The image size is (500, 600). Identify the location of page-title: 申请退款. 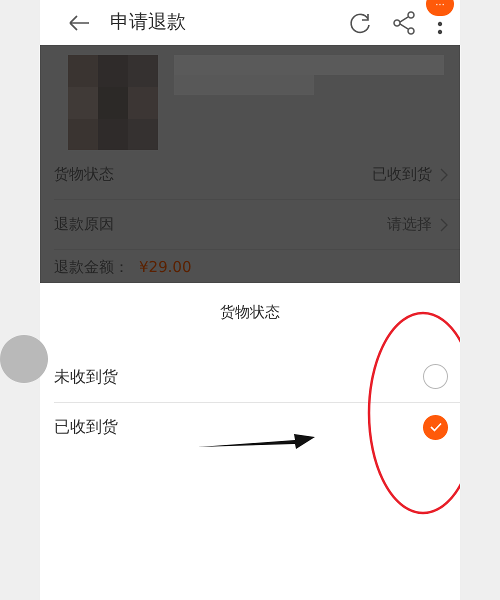
(148, 23).